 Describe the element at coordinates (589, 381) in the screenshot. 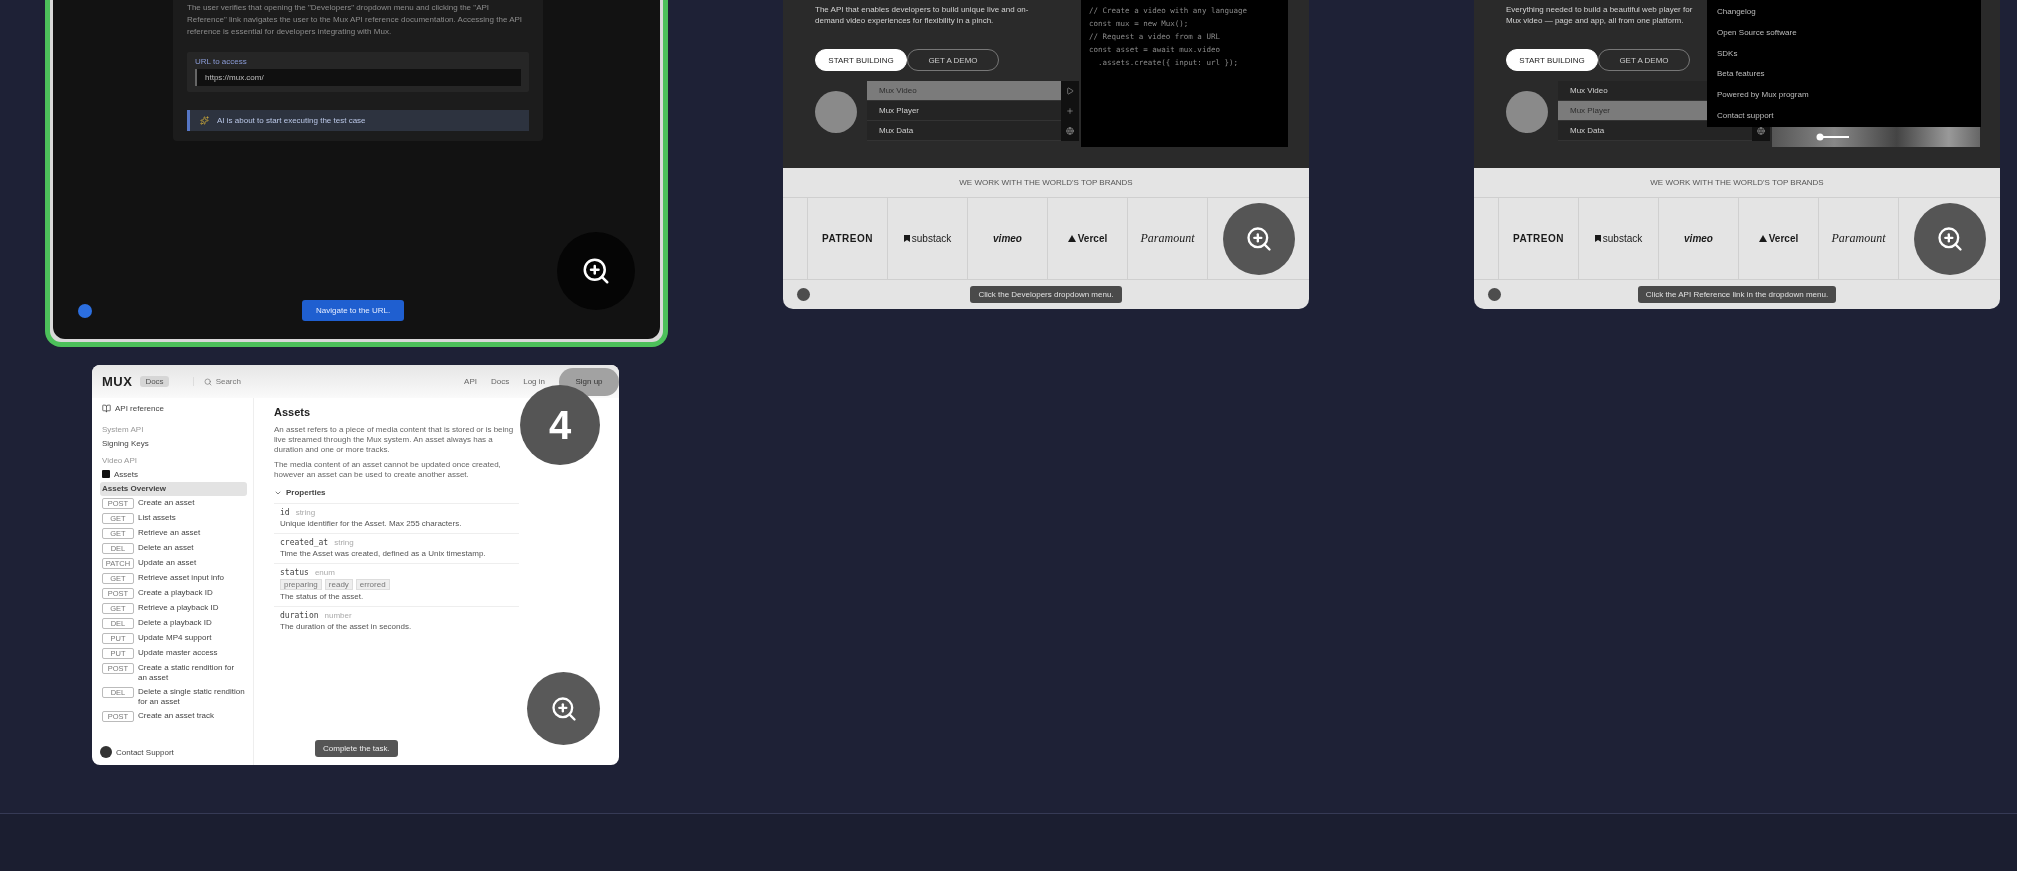

I see `header-link: Sign up` at that location.